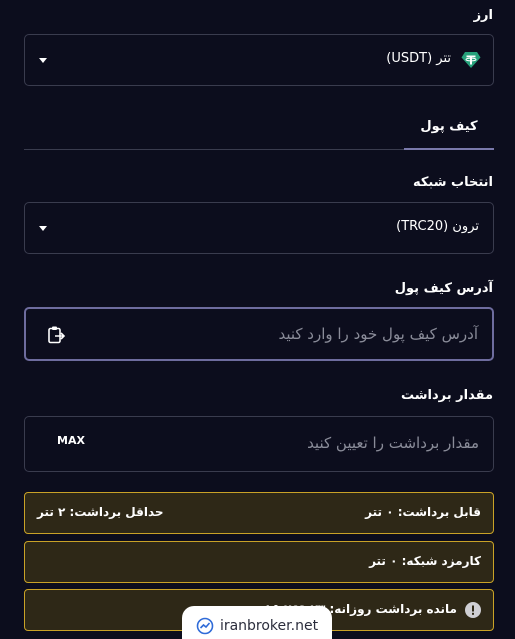  What do you see at coordinates (259, 444) in the screenshot?
I see `amount-input: مقدار برداشت را تعیین کنید MAX` at bounding box center [259, 444].